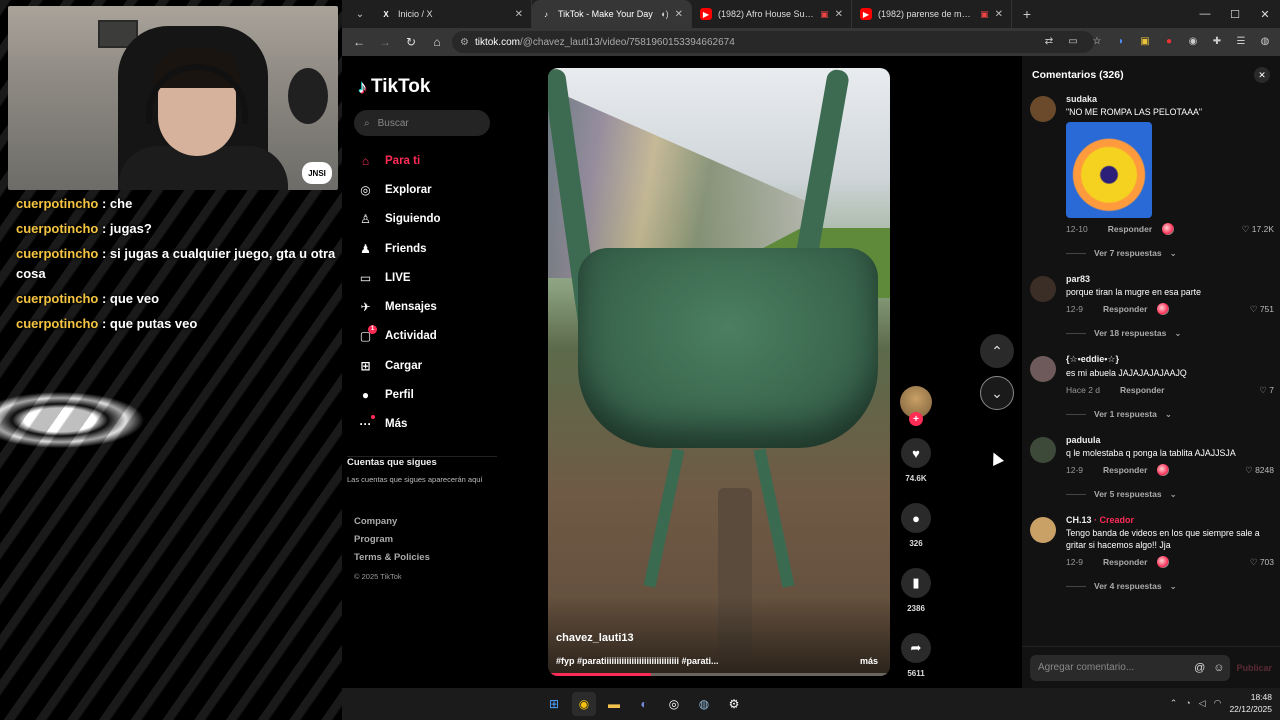  Describe the element at coordinates (399, 277) in the screenshot. I see `sidebar-item-live: ▭ LIVE` at that location.